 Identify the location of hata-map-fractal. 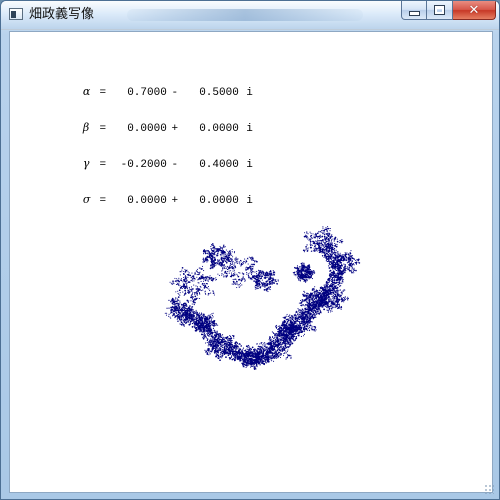
(262, 298).